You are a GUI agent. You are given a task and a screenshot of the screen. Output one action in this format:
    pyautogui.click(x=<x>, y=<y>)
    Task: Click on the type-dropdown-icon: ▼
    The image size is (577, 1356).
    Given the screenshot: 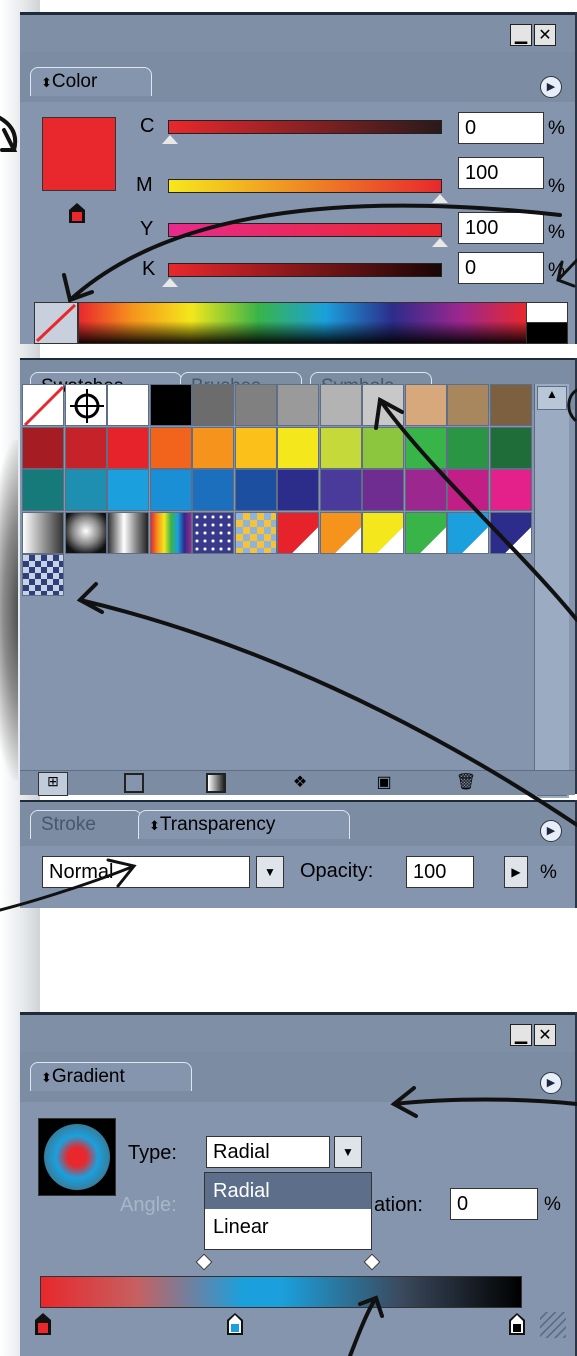 What is the action you would take?
    pyautogui.click(x=348, y=1152)
    